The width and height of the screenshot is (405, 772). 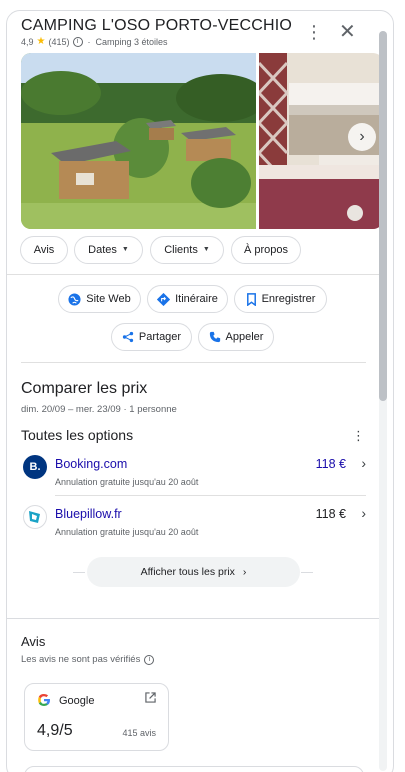 I want to click on save-label: Enregistrer, so click(x=288, y=299).